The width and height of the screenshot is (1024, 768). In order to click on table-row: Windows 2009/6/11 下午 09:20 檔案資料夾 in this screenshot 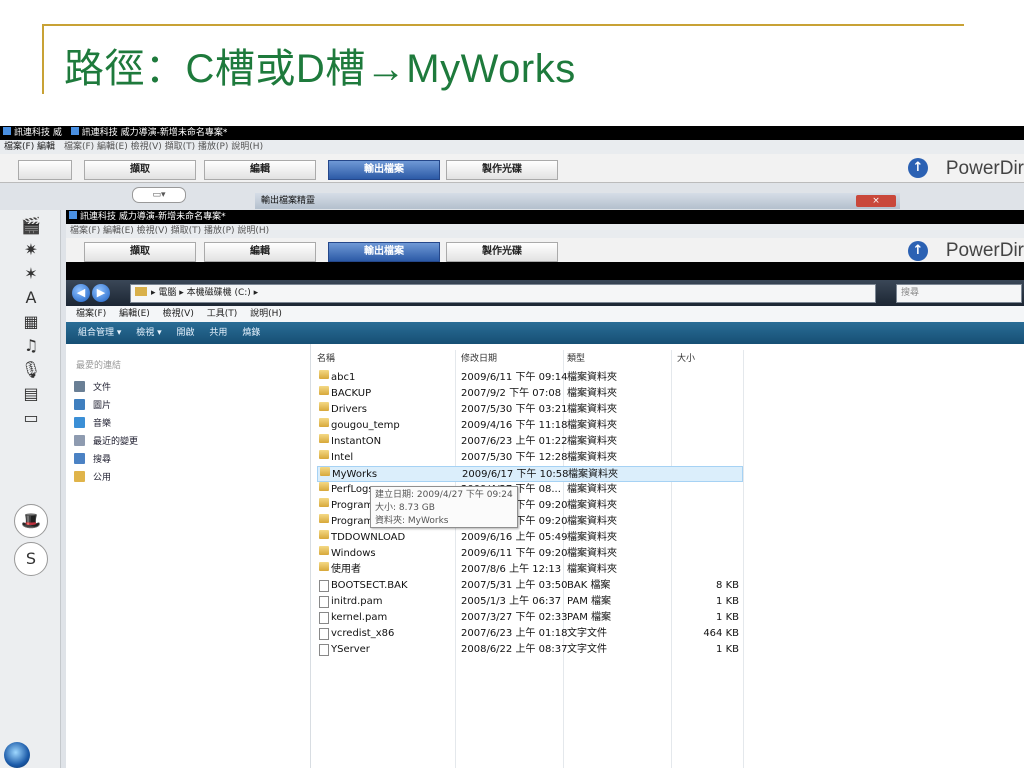, I will do `click(530, 554)`.